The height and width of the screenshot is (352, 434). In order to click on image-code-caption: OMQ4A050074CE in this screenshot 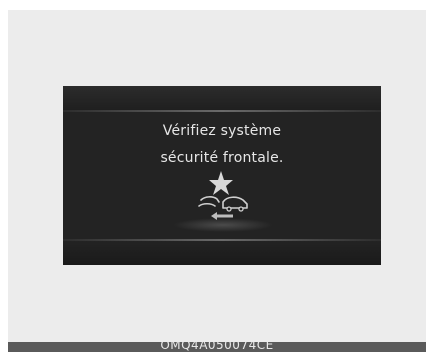, I will do `click(217, 347)`.